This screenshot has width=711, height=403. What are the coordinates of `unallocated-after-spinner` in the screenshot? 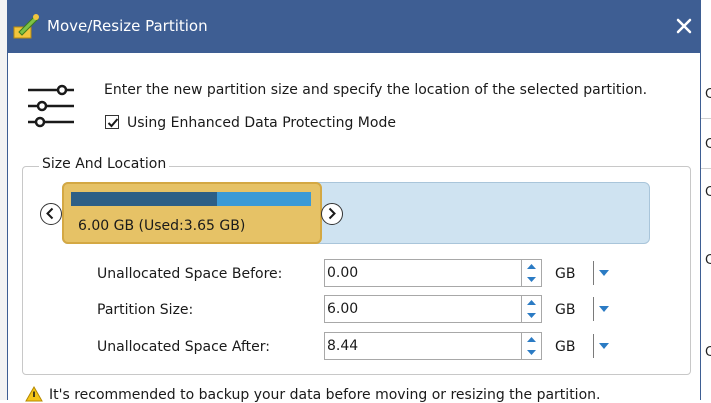 It's located at (532, 346).